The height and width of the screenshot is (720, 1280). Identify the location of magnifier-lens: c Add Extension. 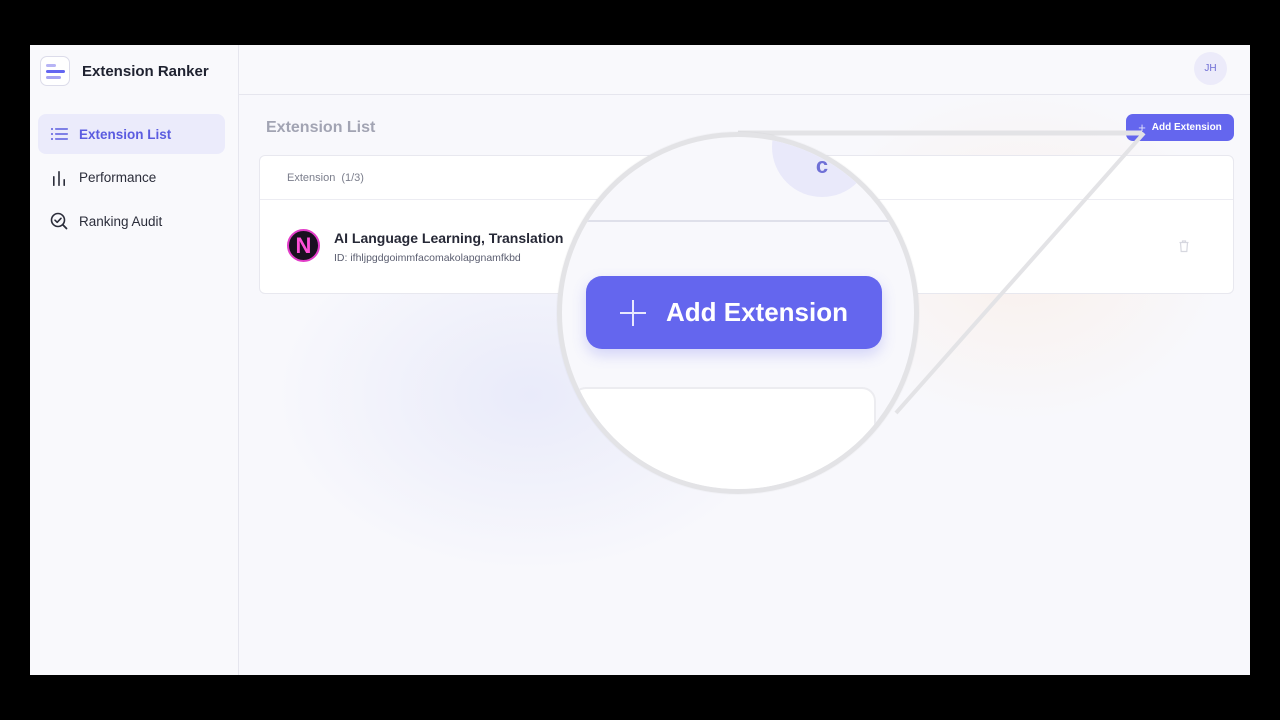
(738, 313).